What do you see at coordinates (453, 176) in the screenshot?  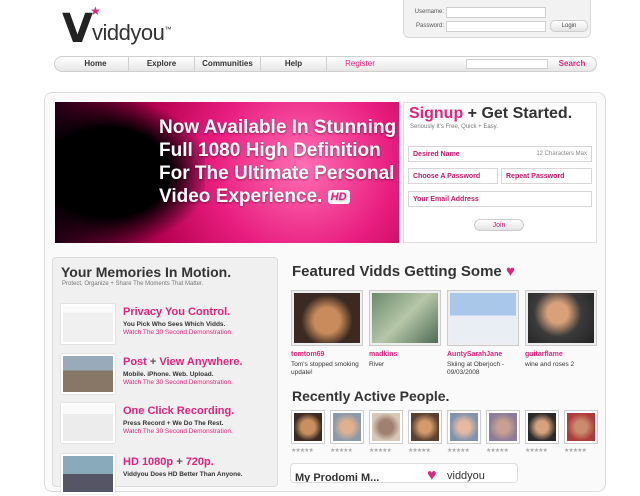 I see `password-field: Choose A Password` at bounding box center [453, 176].